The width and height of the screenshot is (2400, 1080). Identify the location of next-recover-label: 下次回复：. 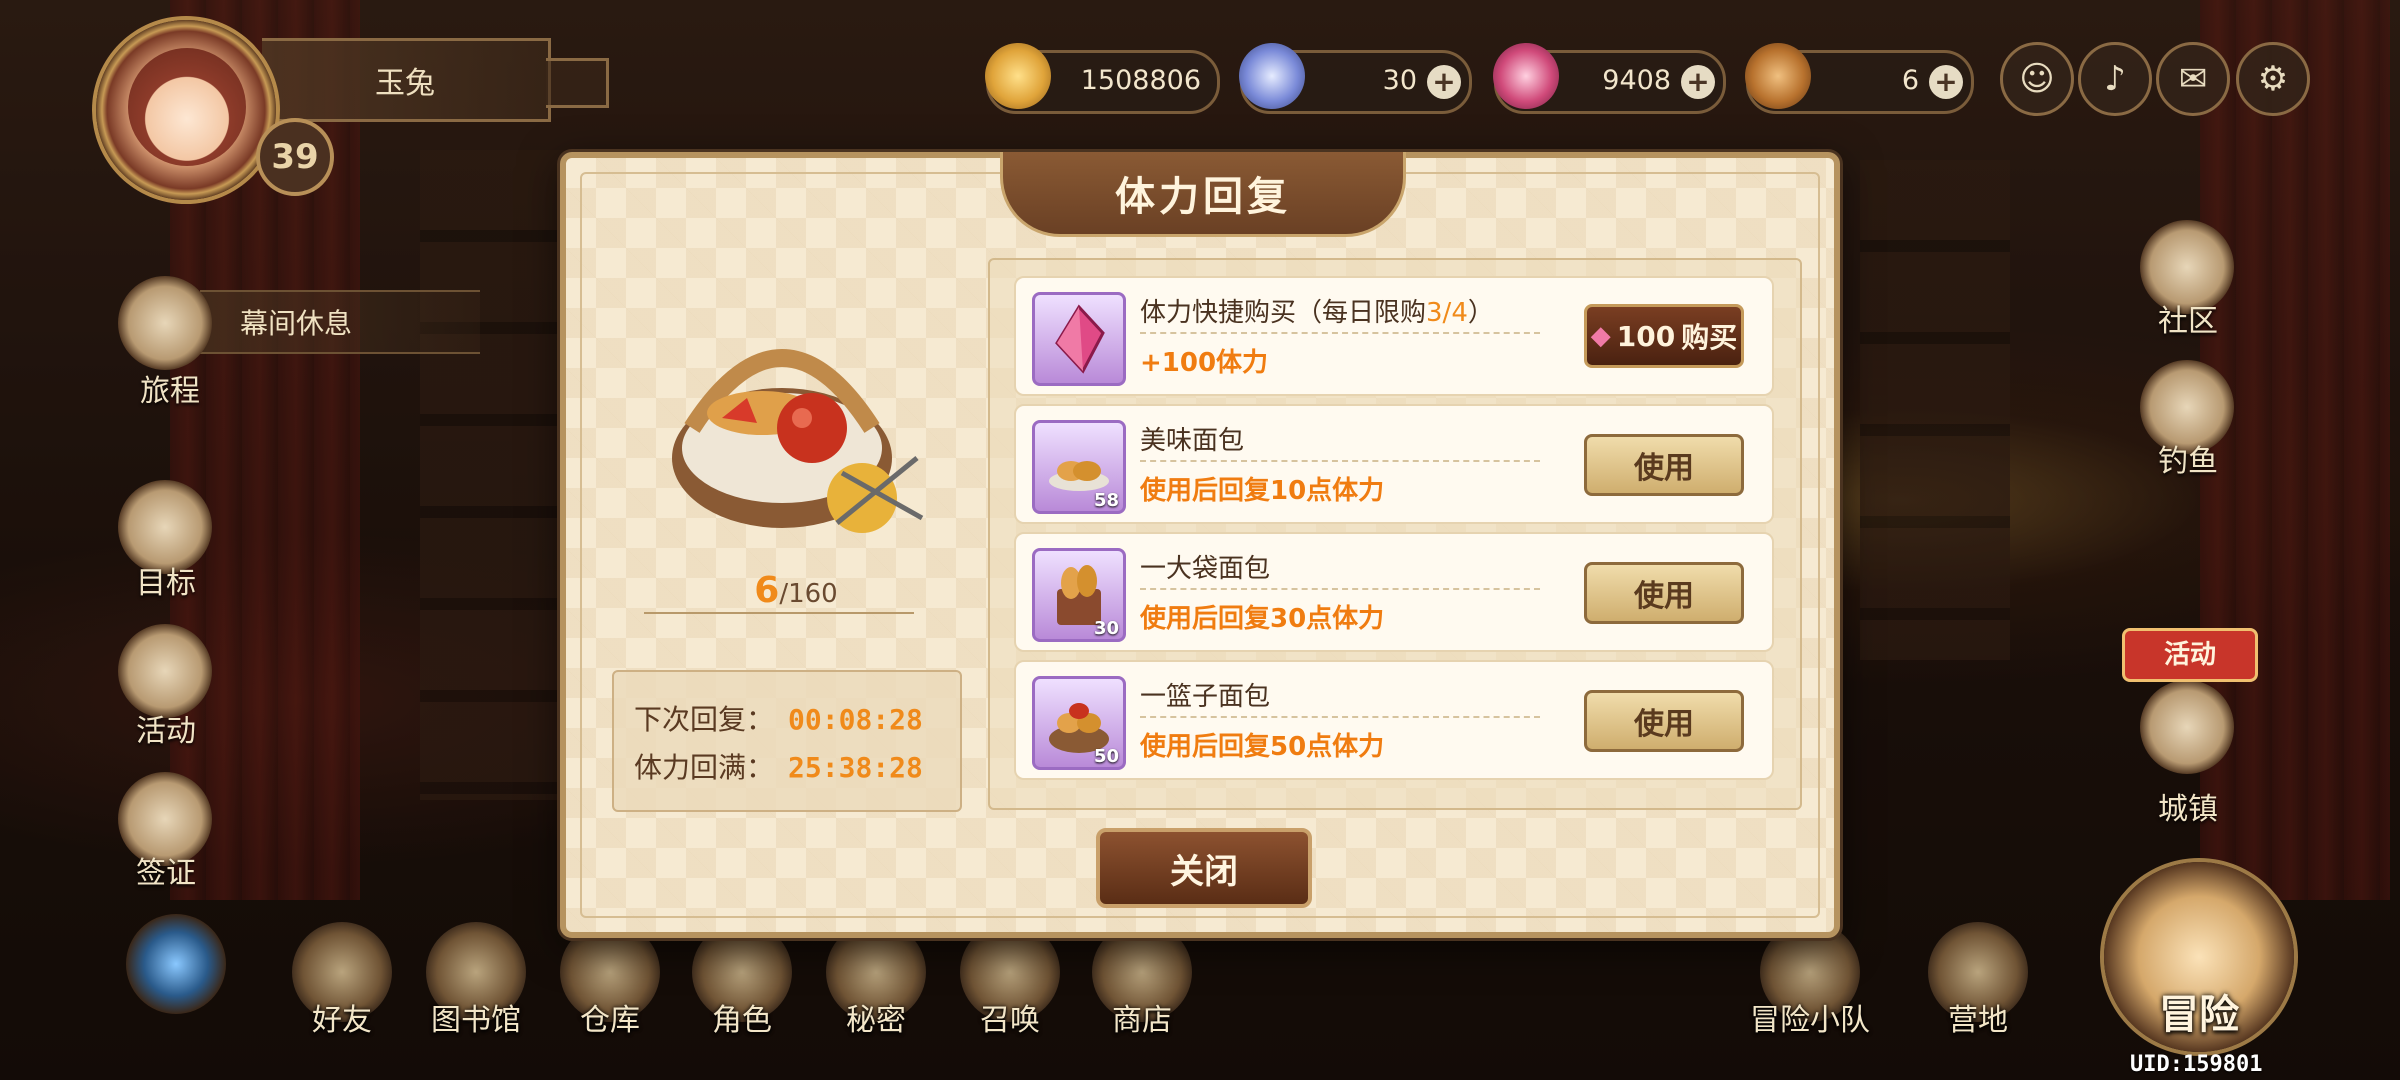
(704, 719).